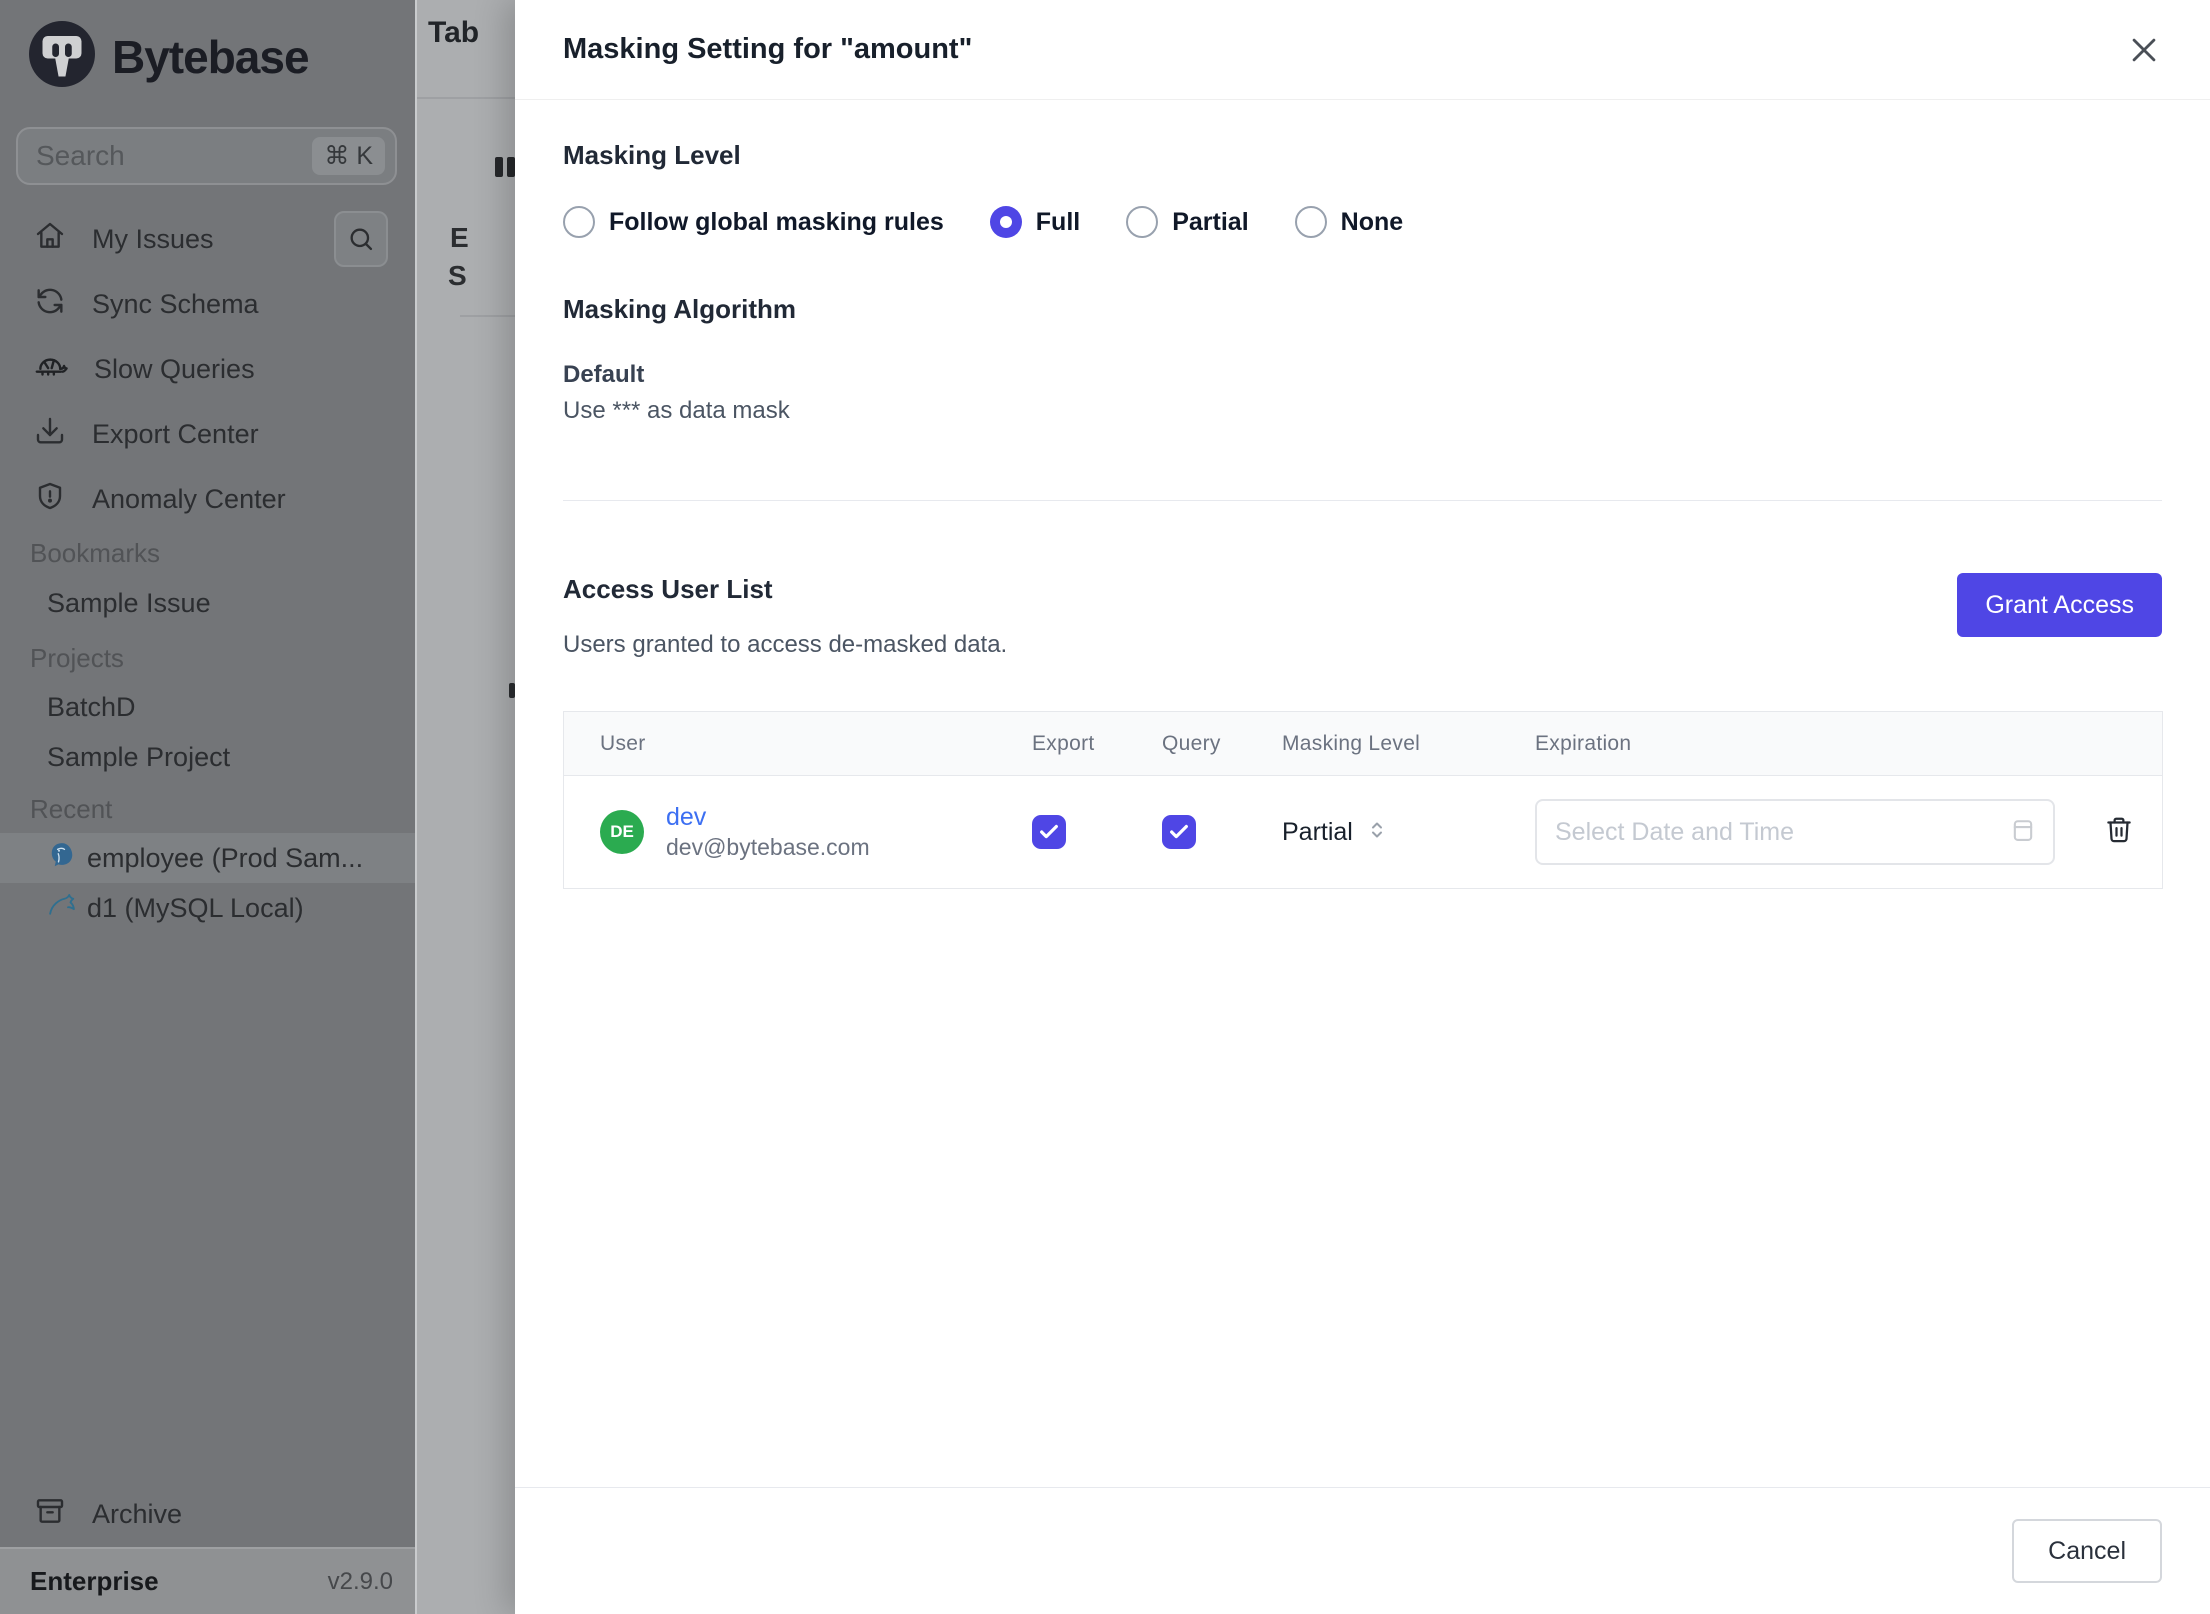 The image size is (2210, 1614). Describe the element at coordinates (50, 434) in the screenshot. I see `download-icon` at that location.